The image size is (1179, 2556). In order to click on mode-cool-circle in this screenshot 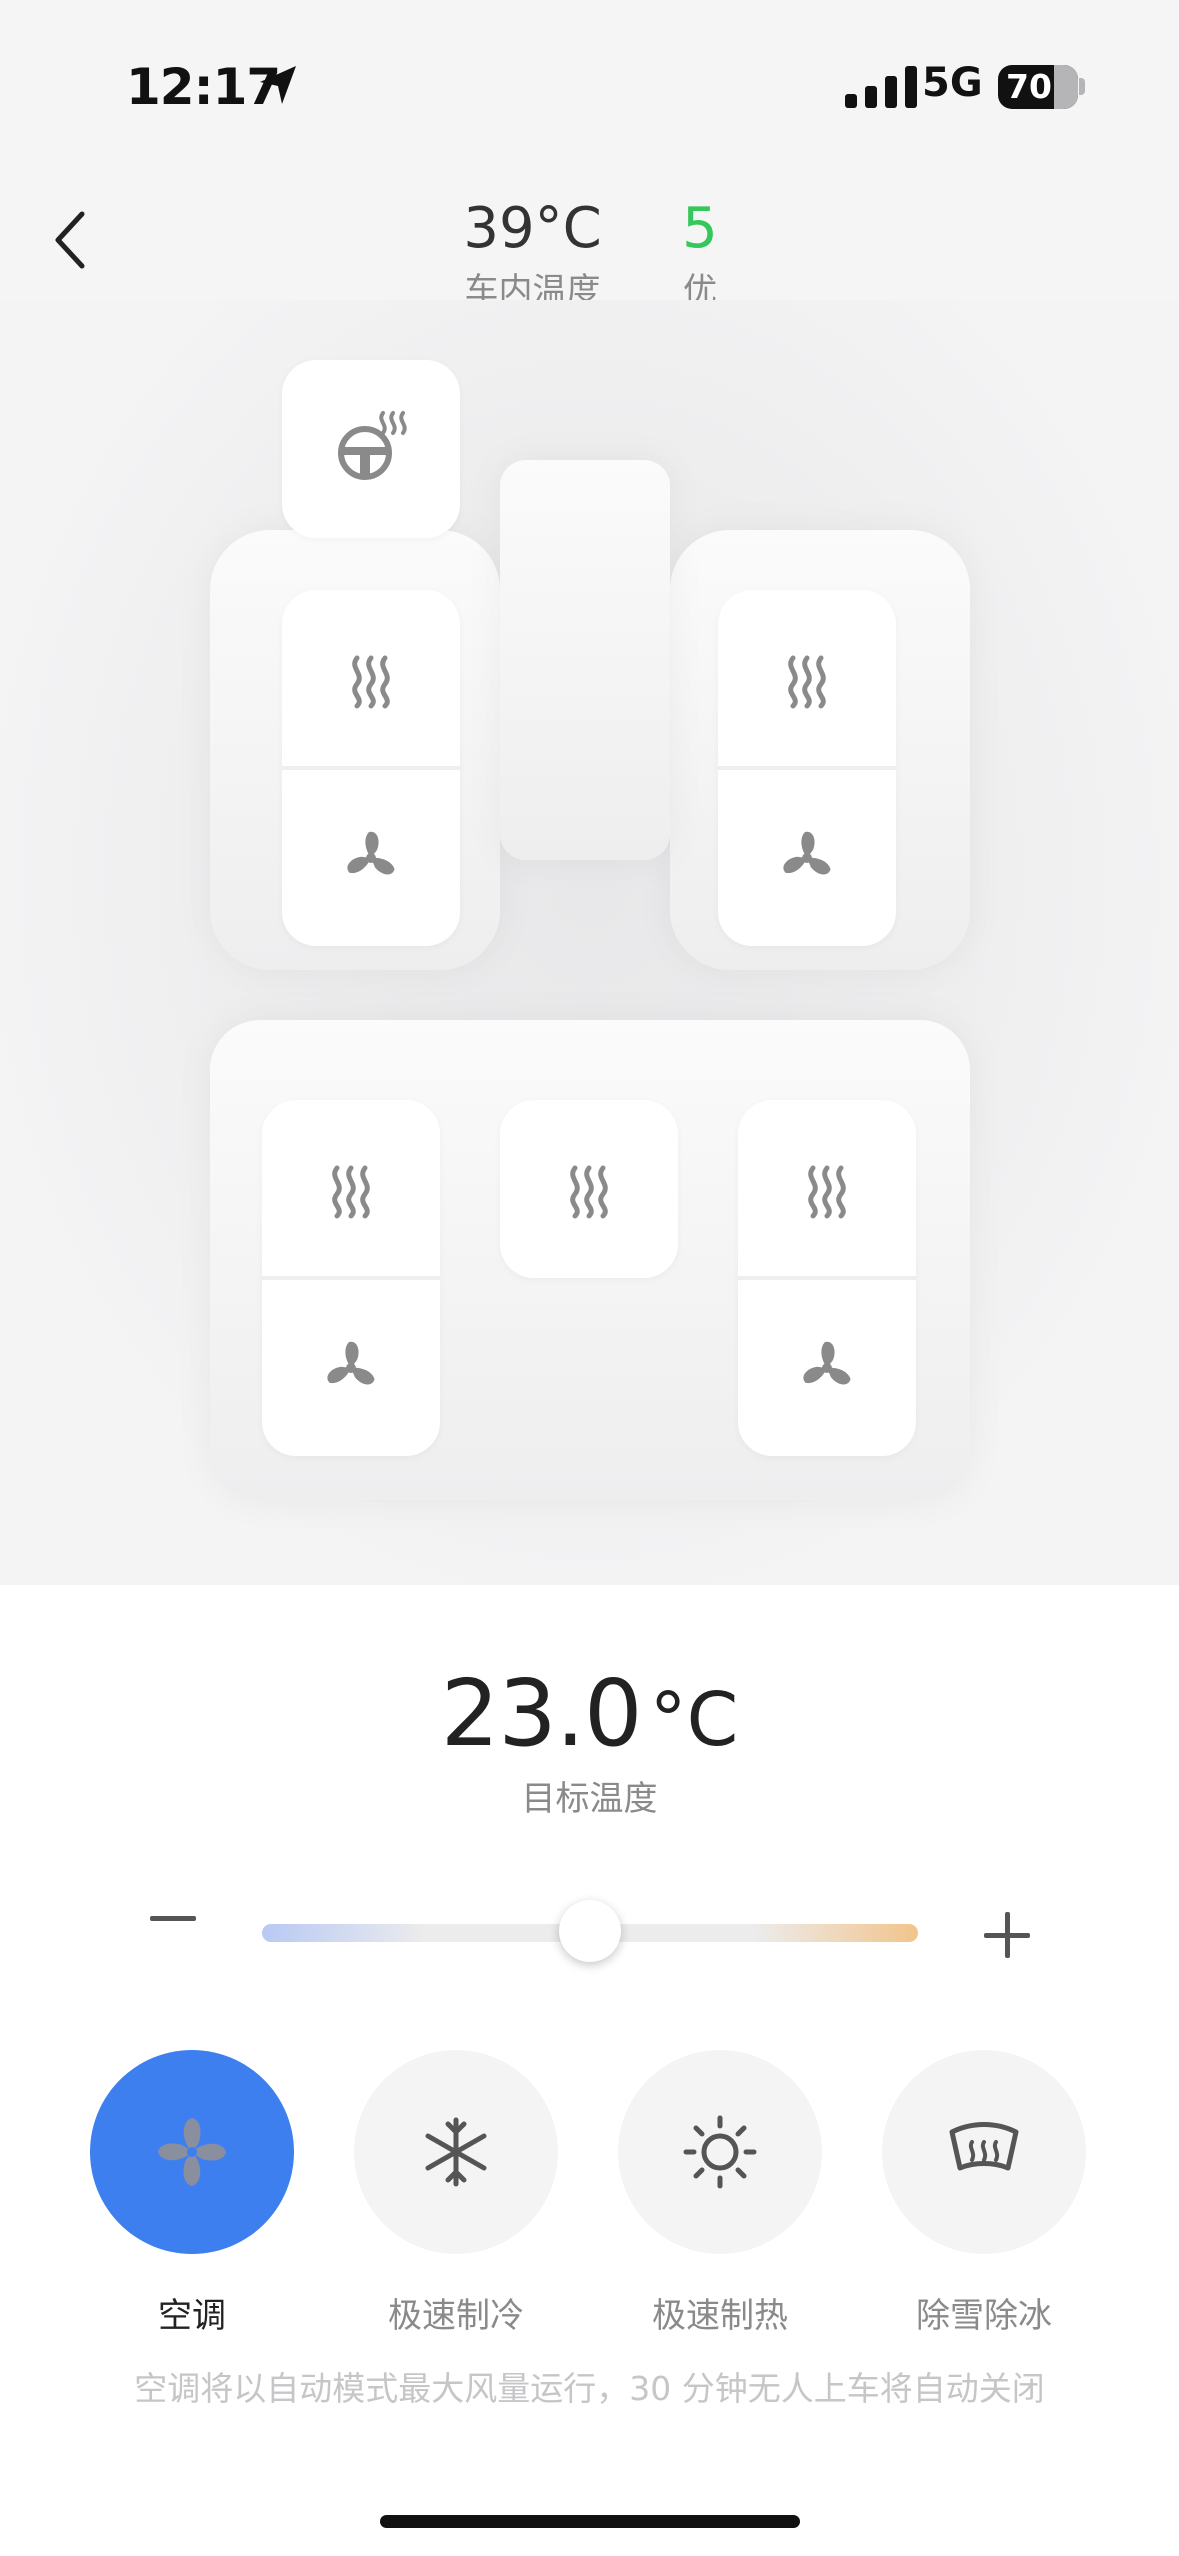, I will do `click(456, 2152)`.